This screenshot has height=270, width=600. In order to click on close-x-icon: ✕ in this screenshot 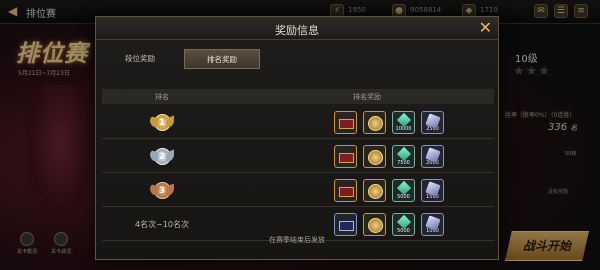, I will do `click(485, 28)`.